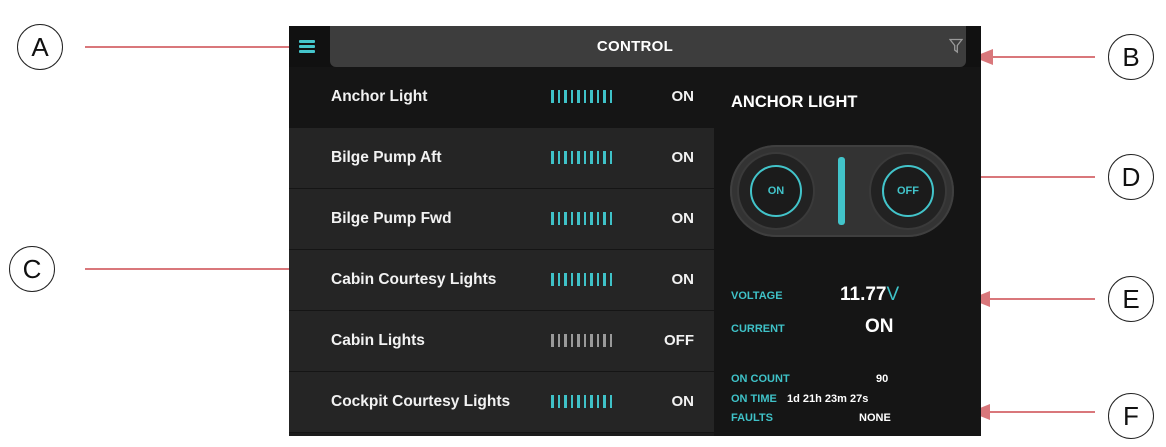  Describe the element at coordinates (863, 294) in the screenshot. I see `voltage-number: 11.77` at that location.